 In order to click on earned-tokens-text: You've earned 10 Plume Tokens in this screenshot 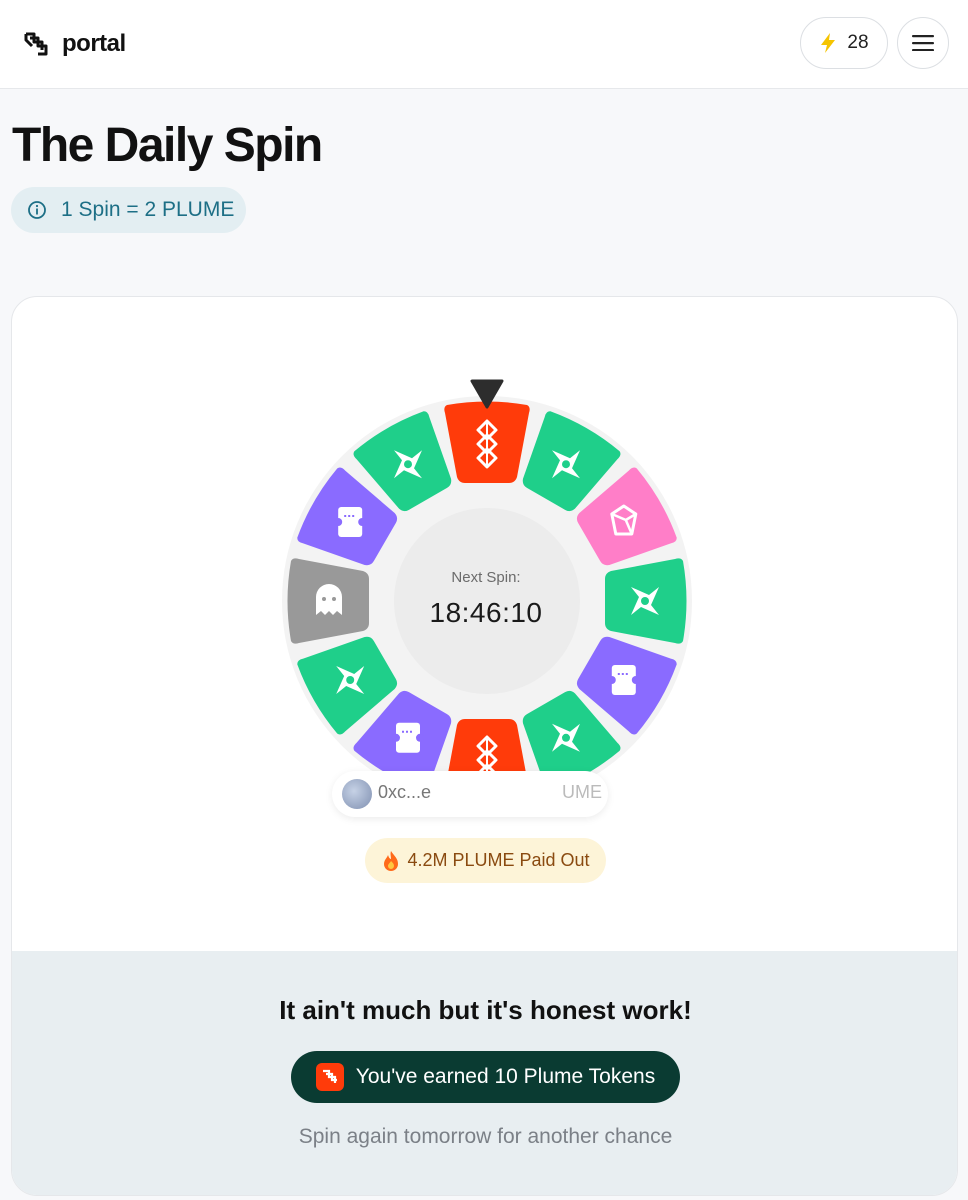, I will do `click(505, 1076)`.